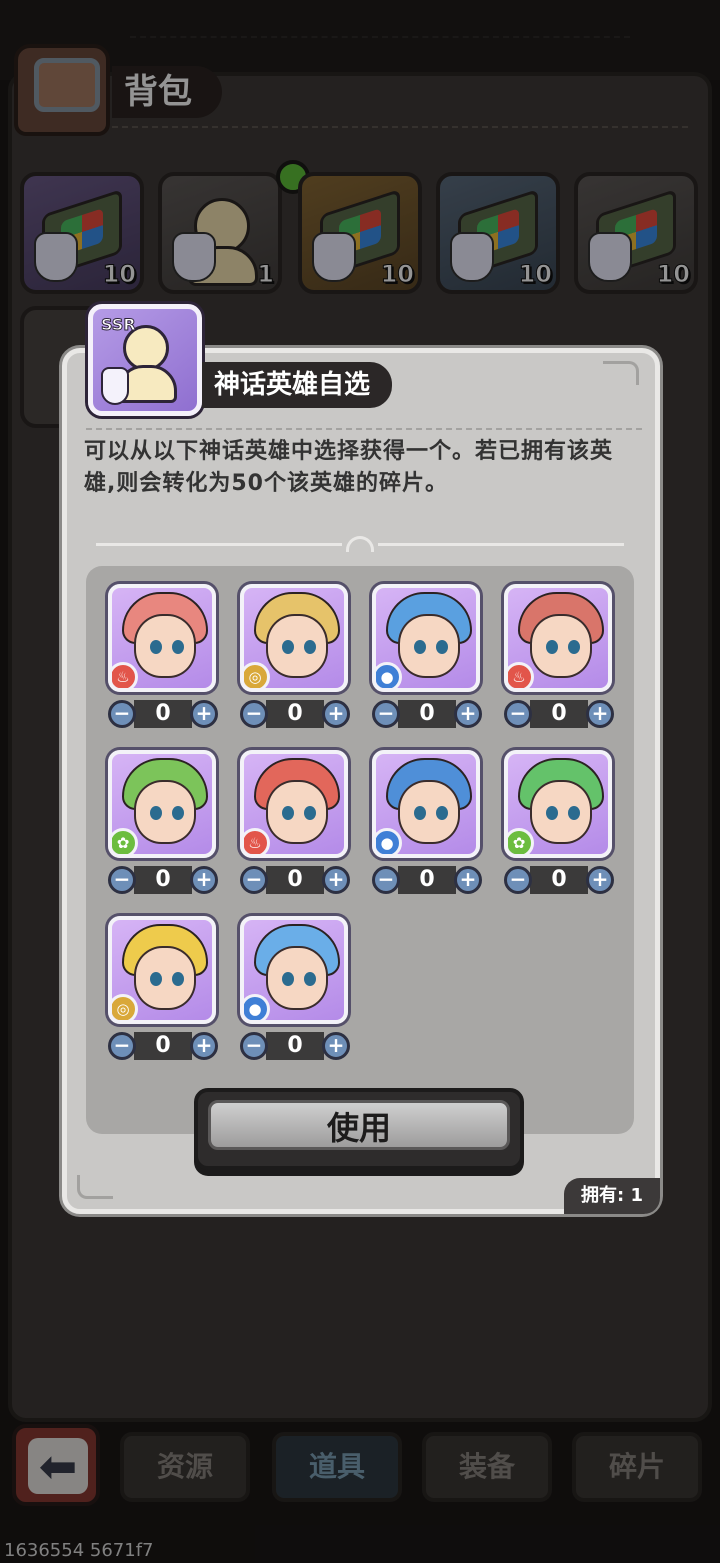  What do you see at coordinates (297, 385) in the screenshot?
I see `dialog-title: 神话英雄自选` at bounding box center [297, 385].